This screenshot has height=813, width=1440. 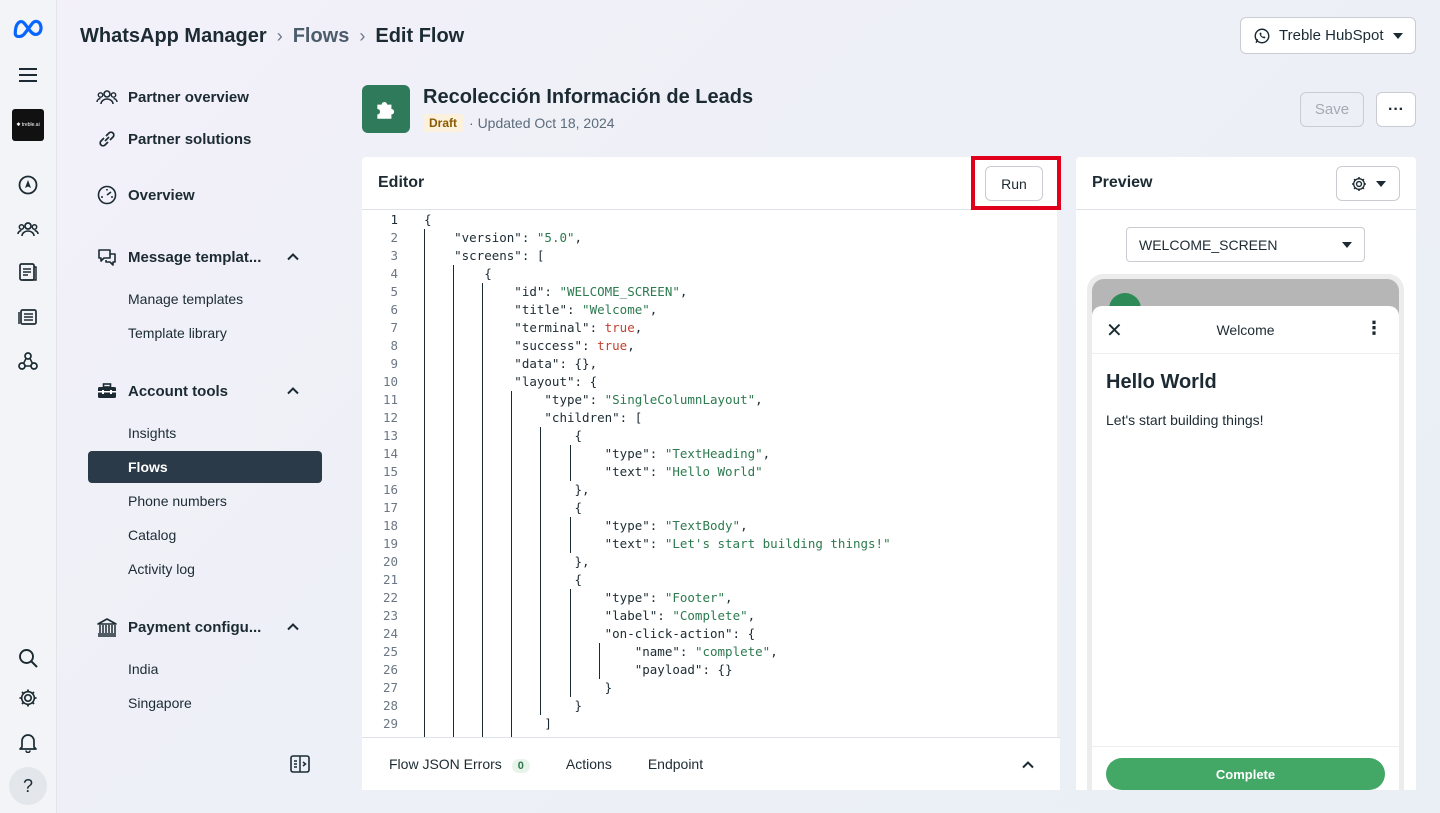 I want to click on code-line: 8 "success": true,, so click(x=711, y=346).